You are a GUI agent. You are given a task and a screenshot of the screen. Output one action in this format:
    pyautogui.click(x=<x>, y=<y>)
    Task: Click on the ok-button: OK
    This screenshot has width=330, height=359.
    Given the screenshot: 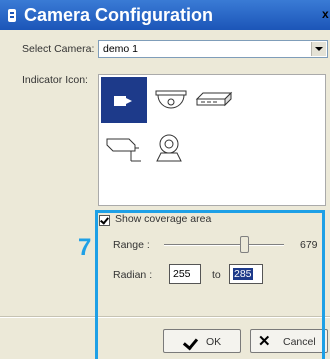 What is the action you would take?
    pyautogui.click(x=202, y=341)
    